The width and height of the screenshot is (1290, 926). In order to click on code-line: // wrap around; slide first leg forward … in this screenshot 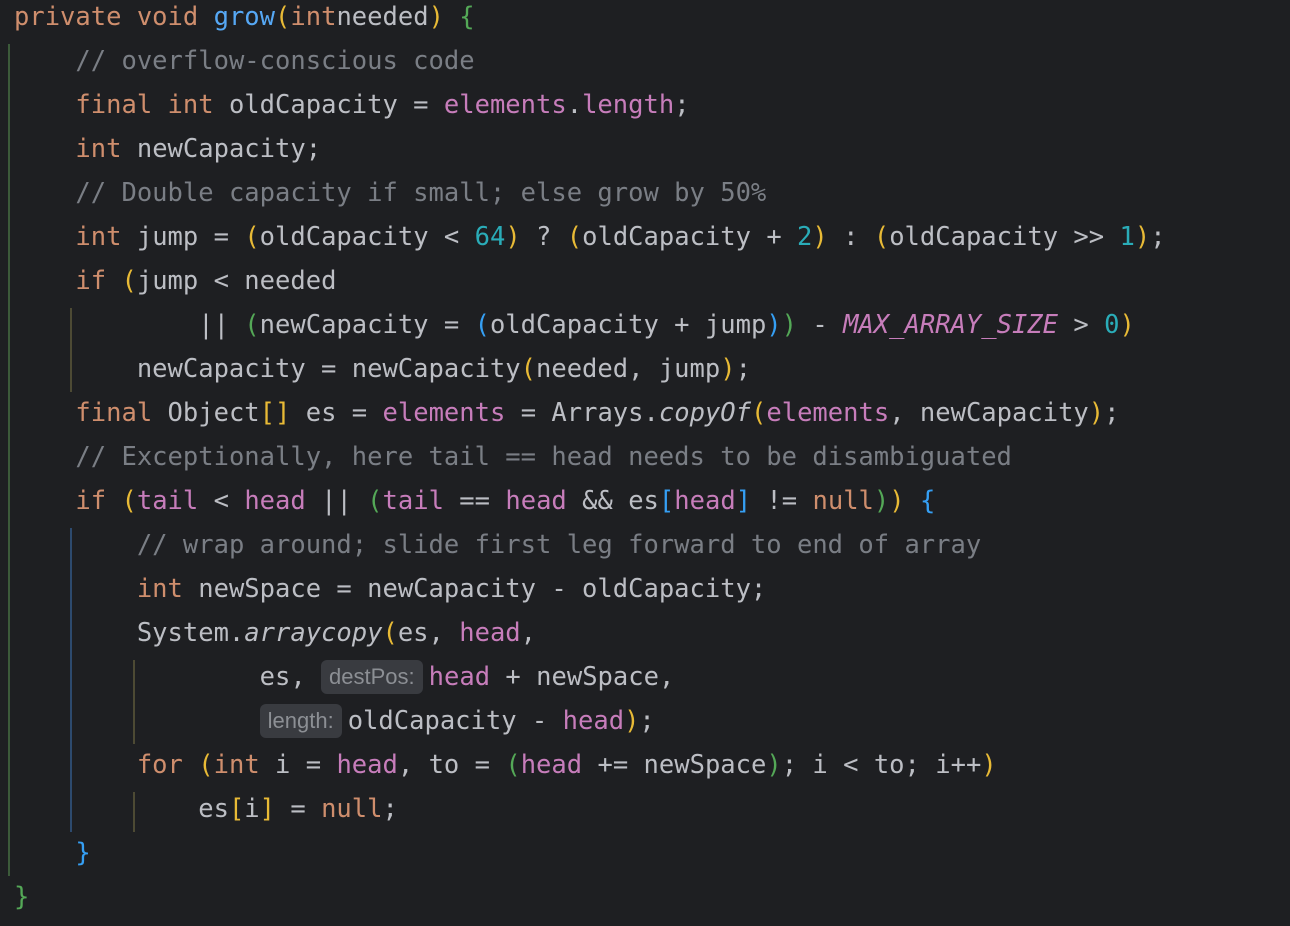, I will do `click(497, 550)`.